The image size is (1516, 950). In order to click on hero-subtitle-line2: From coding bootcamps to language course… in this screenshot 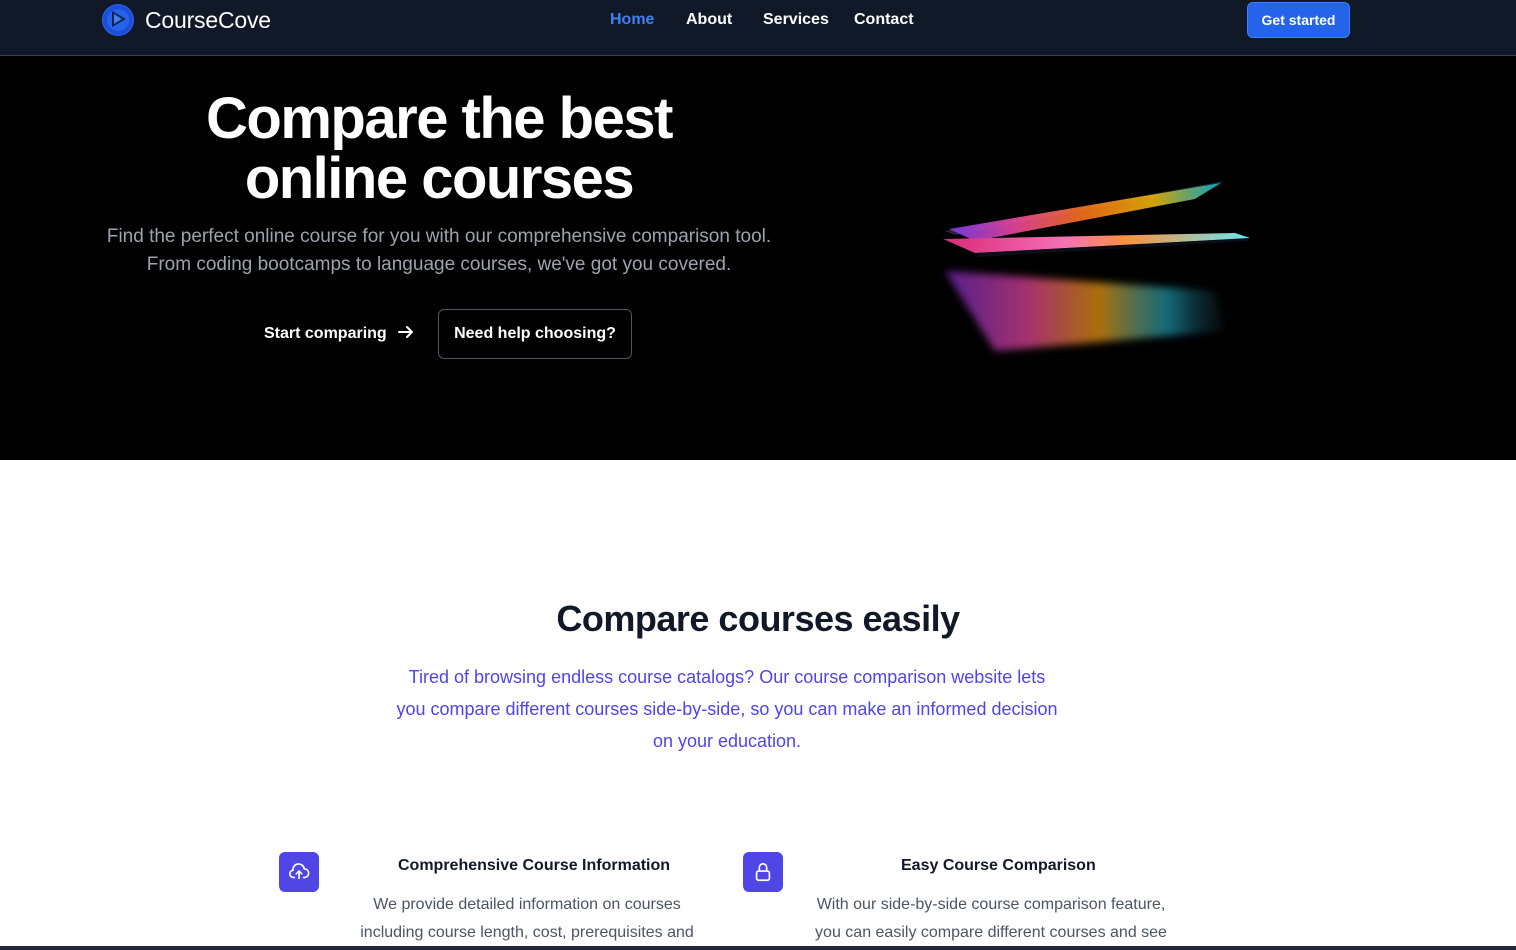, I will do `click(439, 264)`.